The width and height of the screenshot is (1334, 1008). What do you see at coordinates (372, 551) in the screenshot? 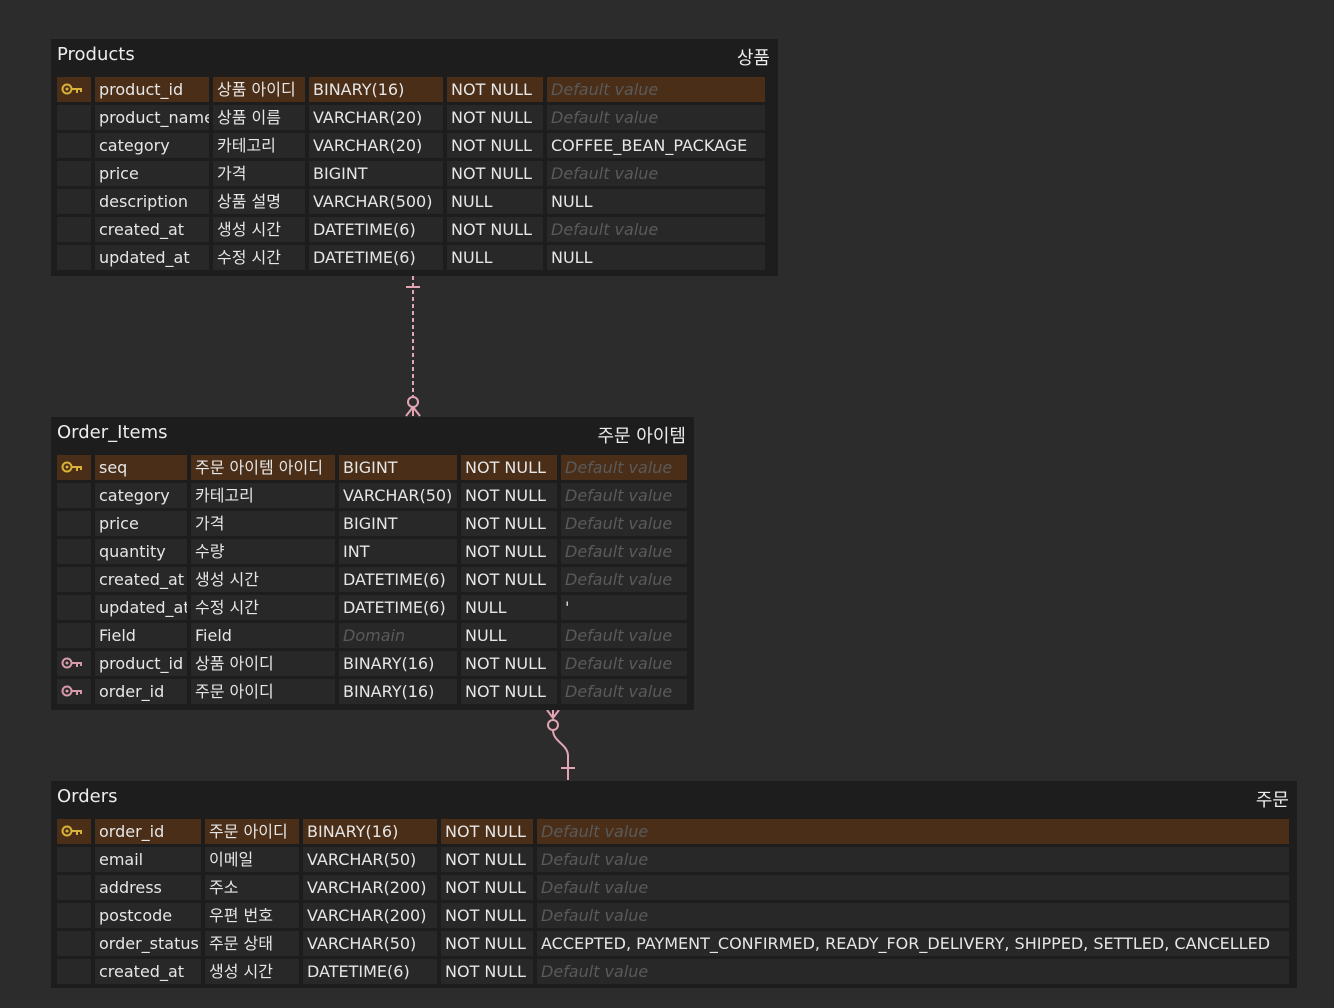
I see `table-row: quantity 수량 INT NOT NULL Default value` at bounding box center [372, 551].